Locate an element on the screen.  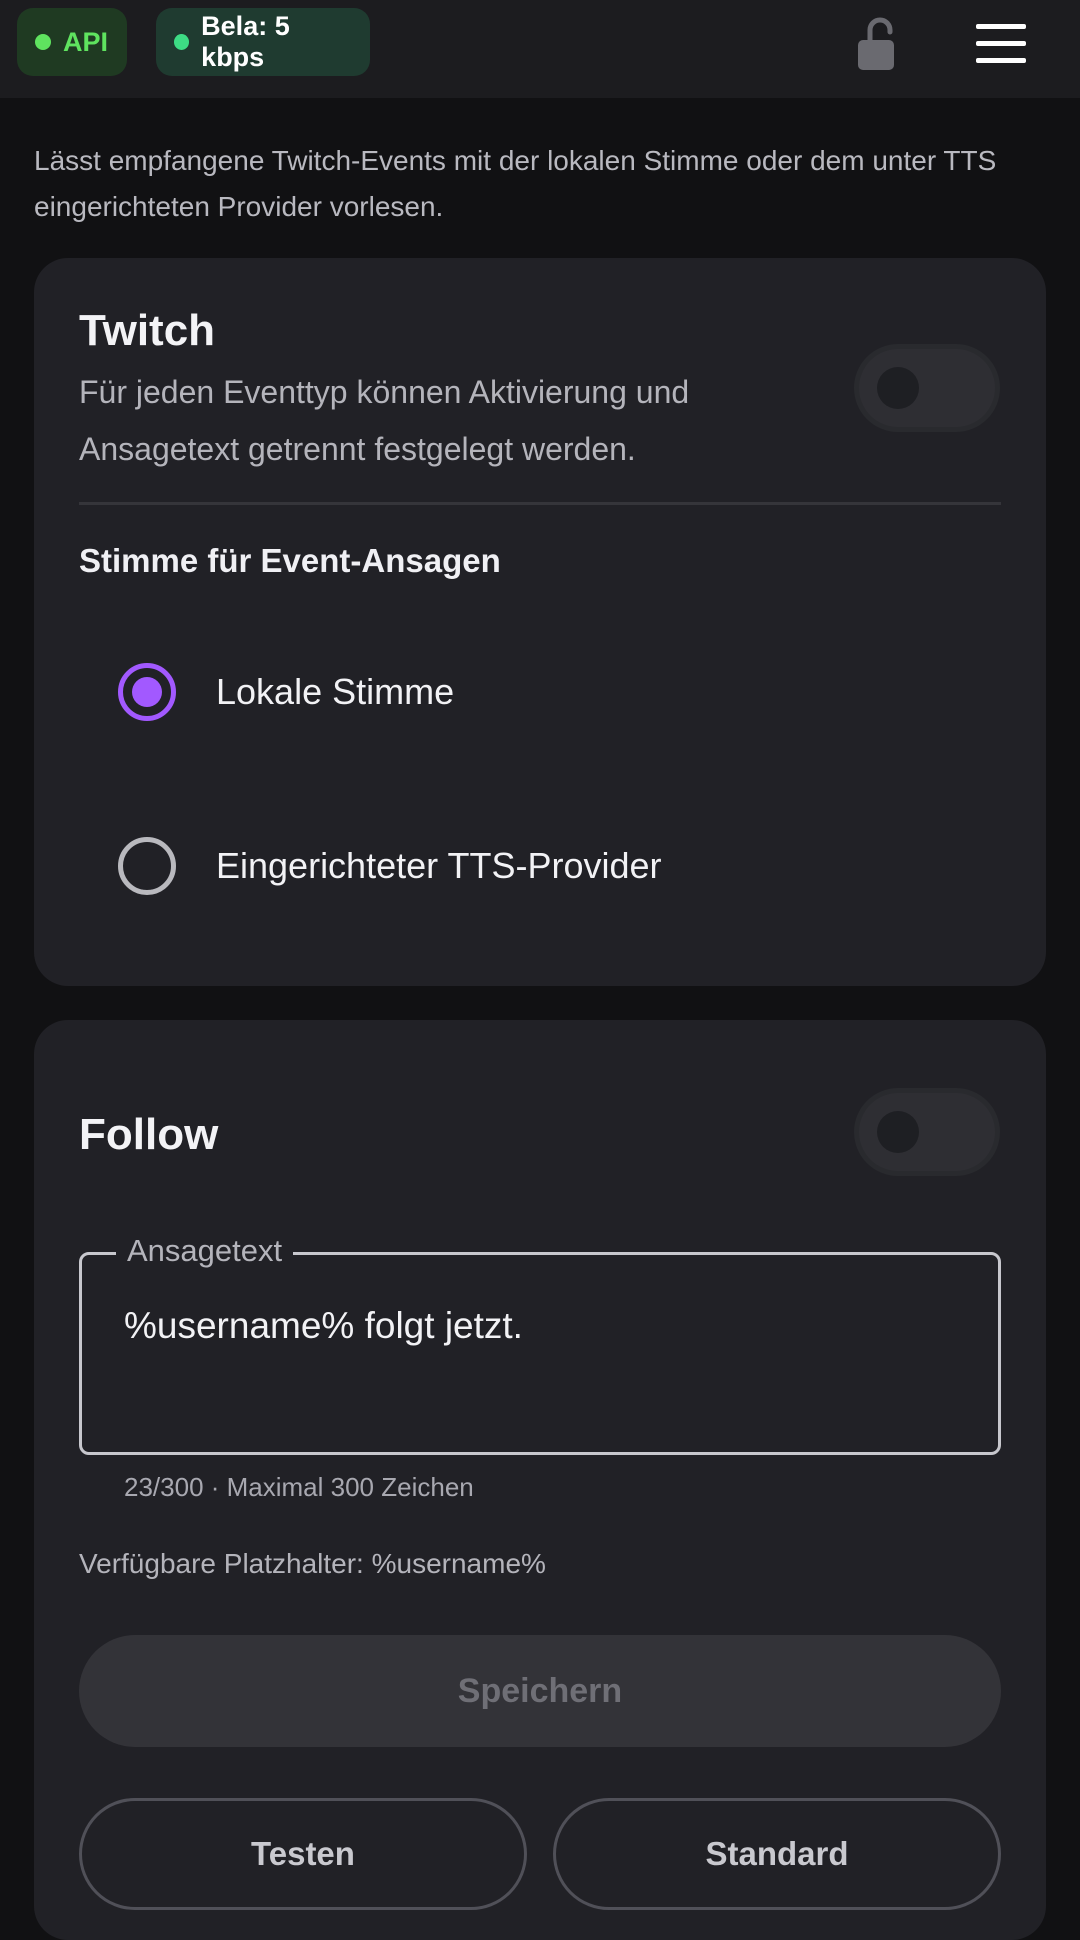
save-button: Speichern is located at coordinates (540, 1691).